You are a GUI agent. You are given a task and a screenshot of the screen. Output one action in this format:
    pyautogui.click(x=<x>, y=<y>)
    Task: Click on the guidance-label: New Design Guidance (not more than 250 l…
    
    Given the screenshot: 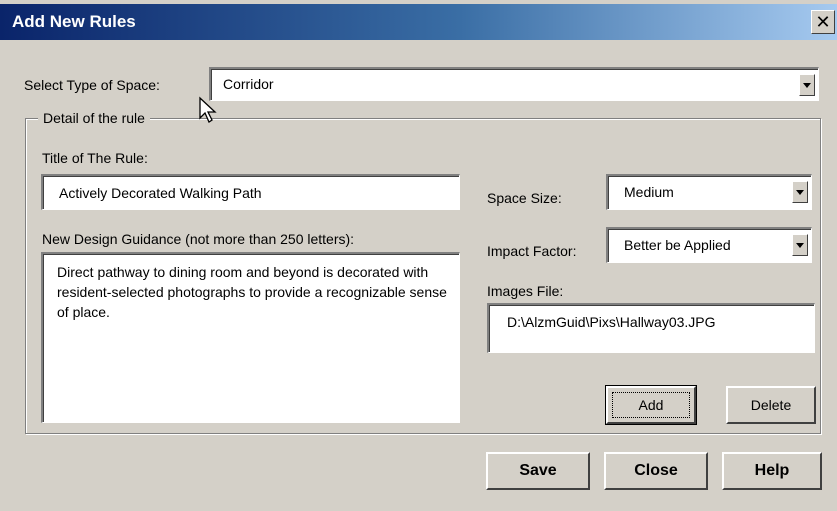 What is the action you would take?
    pyautogui.click(x=198, y=239)
    